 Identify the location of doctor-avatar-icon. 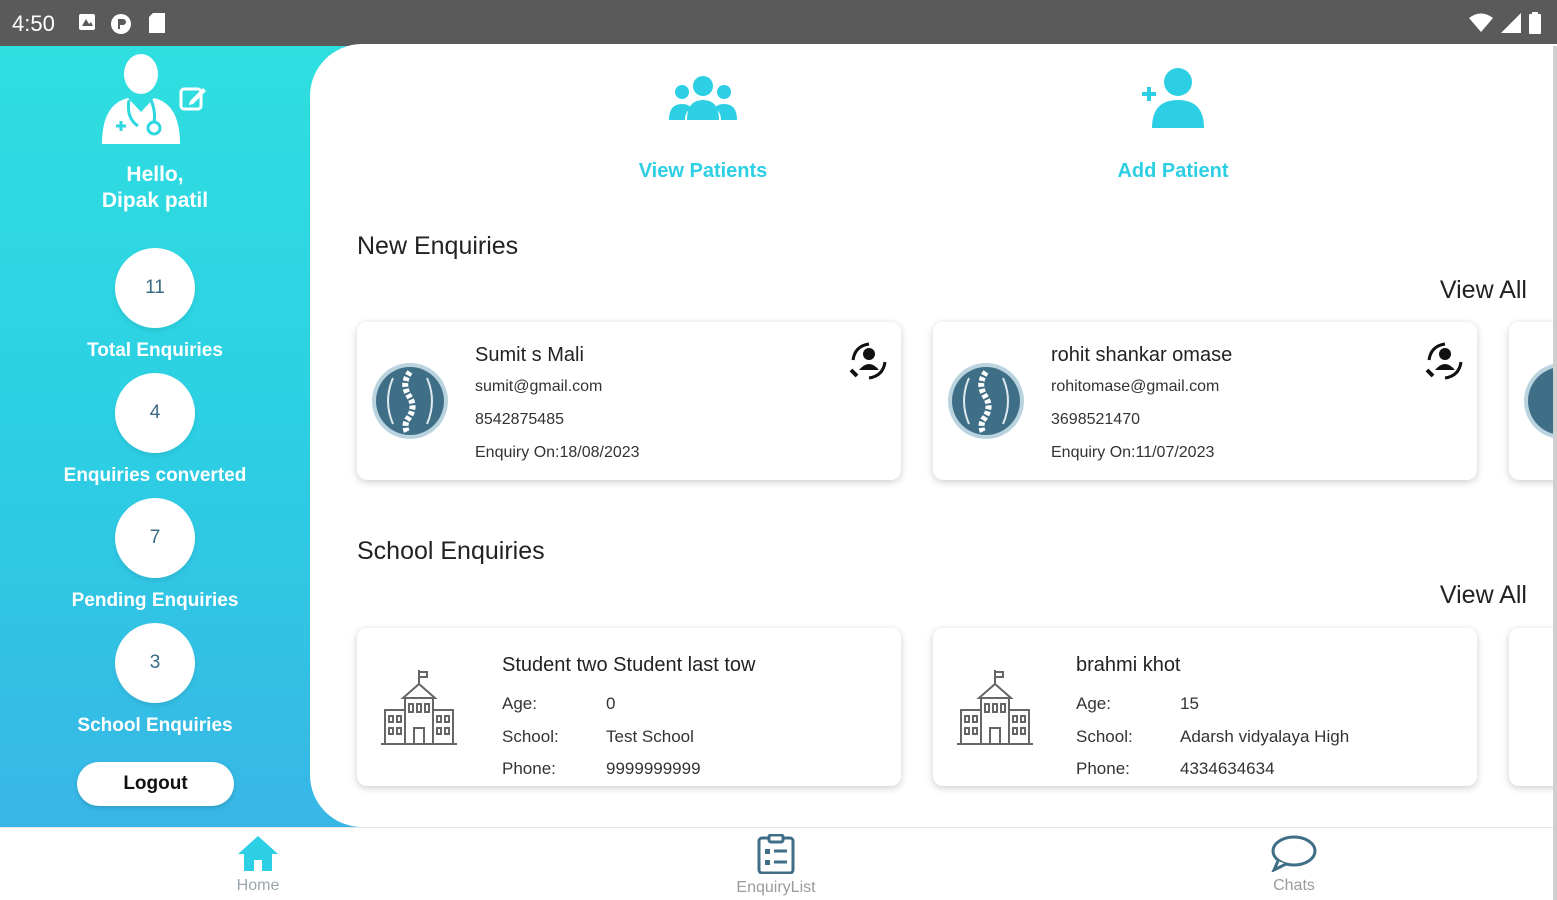
(141, 99).